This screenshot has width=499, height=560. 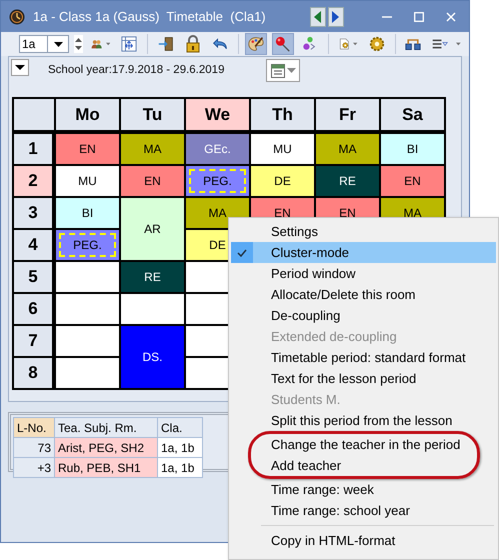 What do you see at coordinates (152, 115) in the screenshot?
I see `day-header: Tu` at bounding box center [152, 115].